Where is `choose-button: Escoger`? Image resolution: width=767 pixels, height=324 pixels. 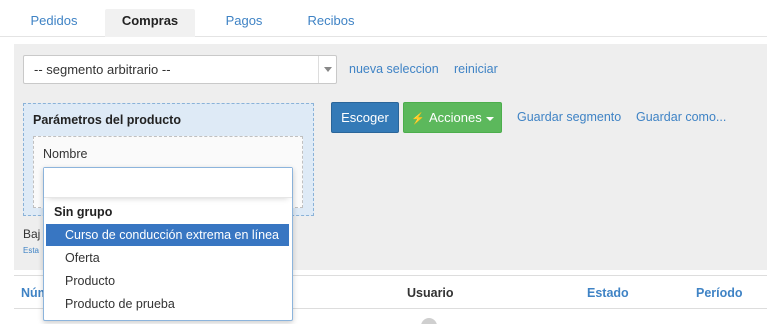
choose-button: Escoger is located at coordinates (365, 117).